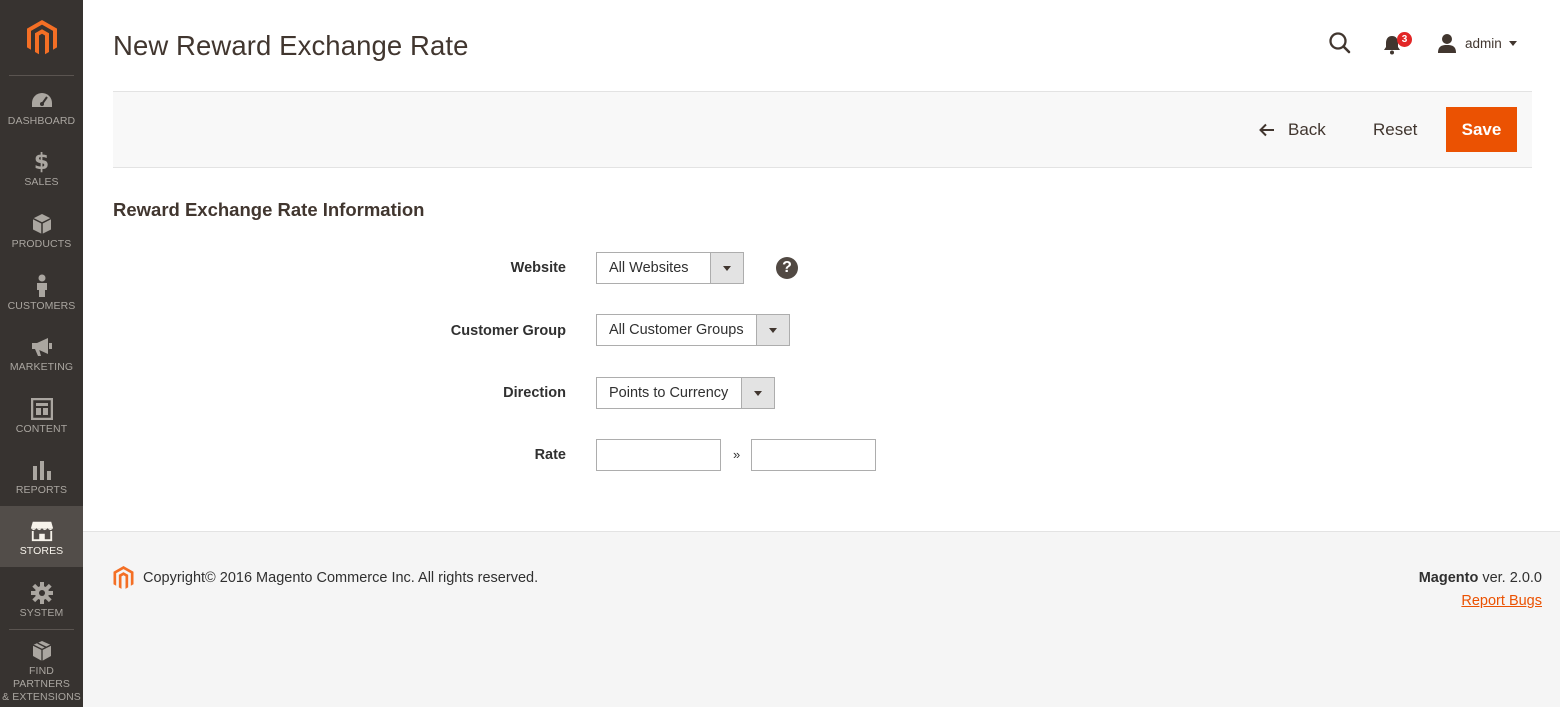 This screenshot has width=1560, height=707. I want to click on brand-name: Magento, so click(1448, 578).